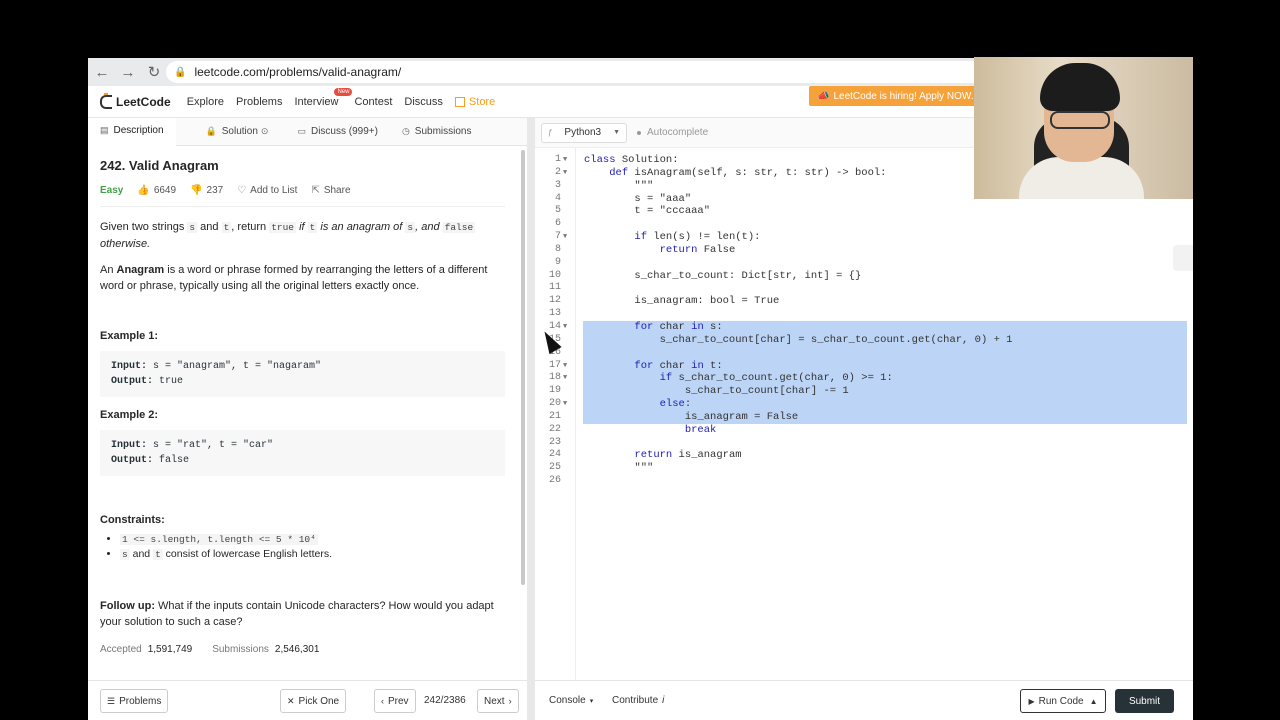  What do you see at coordinates (143, 190) in the screenshot?
I see `thumbs-up-icon: 👍` at bounding box center [143, 190].